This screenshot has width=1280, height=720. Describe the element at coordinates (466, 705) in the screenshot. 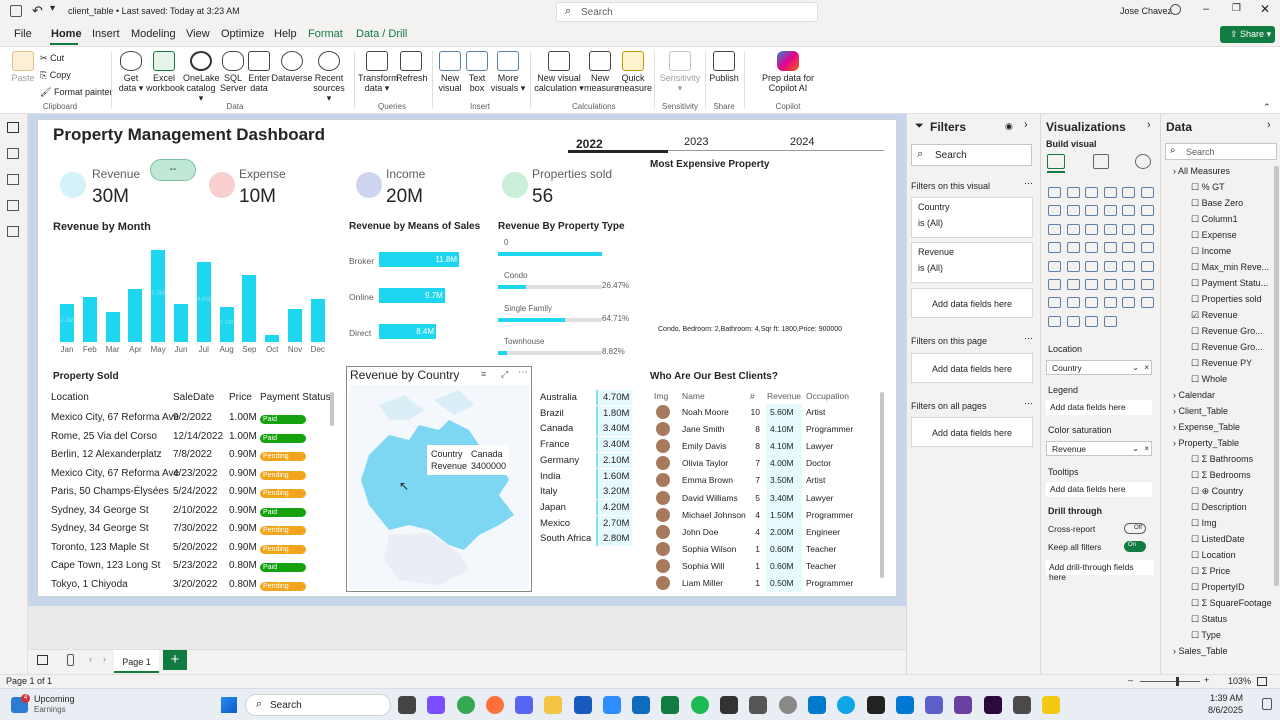

I see `chrome-icon` at that location.